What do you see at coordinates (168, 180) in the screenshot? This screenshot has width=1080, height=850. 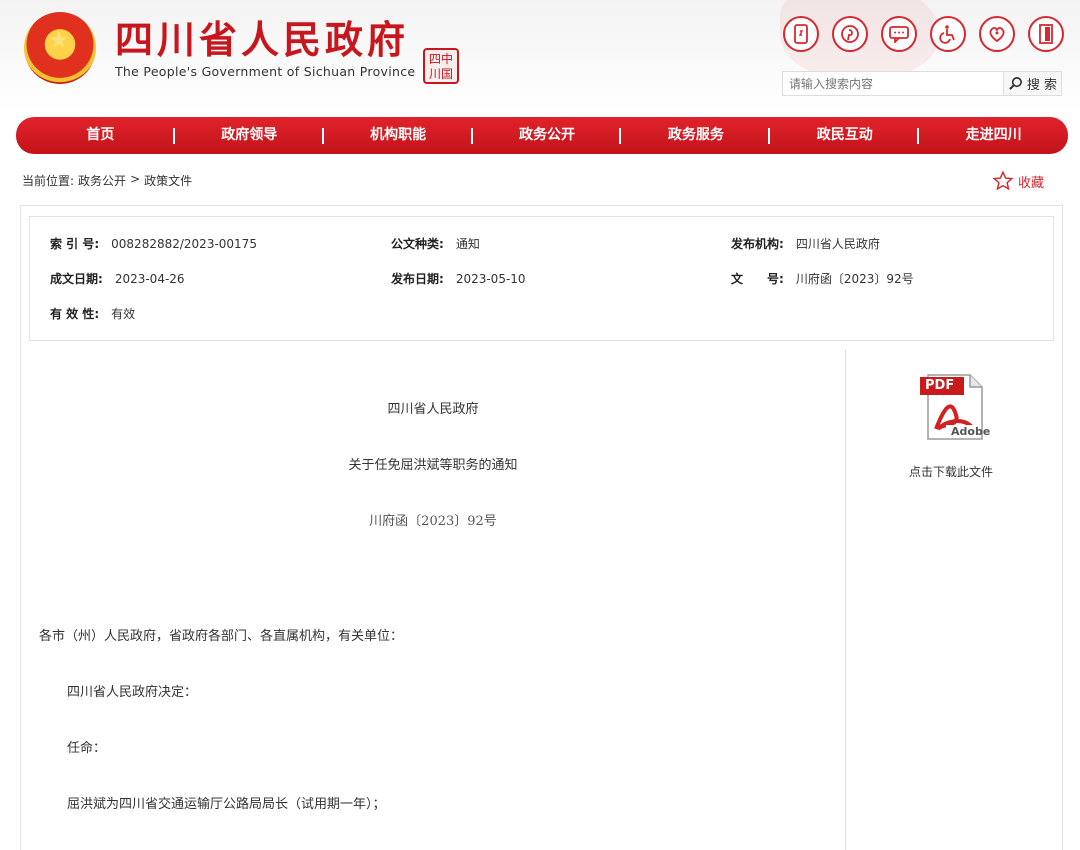 I see `breadcrumb-item-policy-docs: 政策文件` at bounding box center [168, 180].